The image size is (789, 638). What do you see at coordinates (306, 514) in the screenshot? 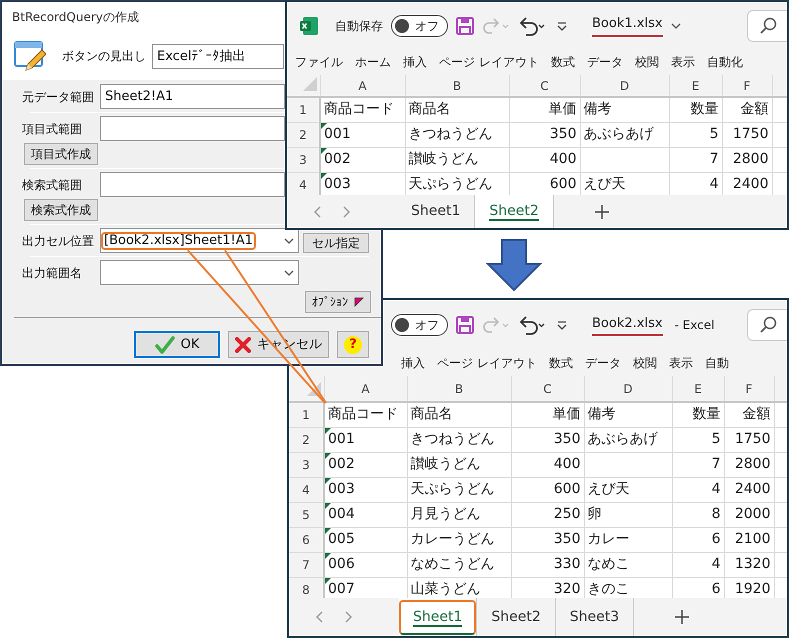
I see `row-header: 5` at bounding box center [306, 514].